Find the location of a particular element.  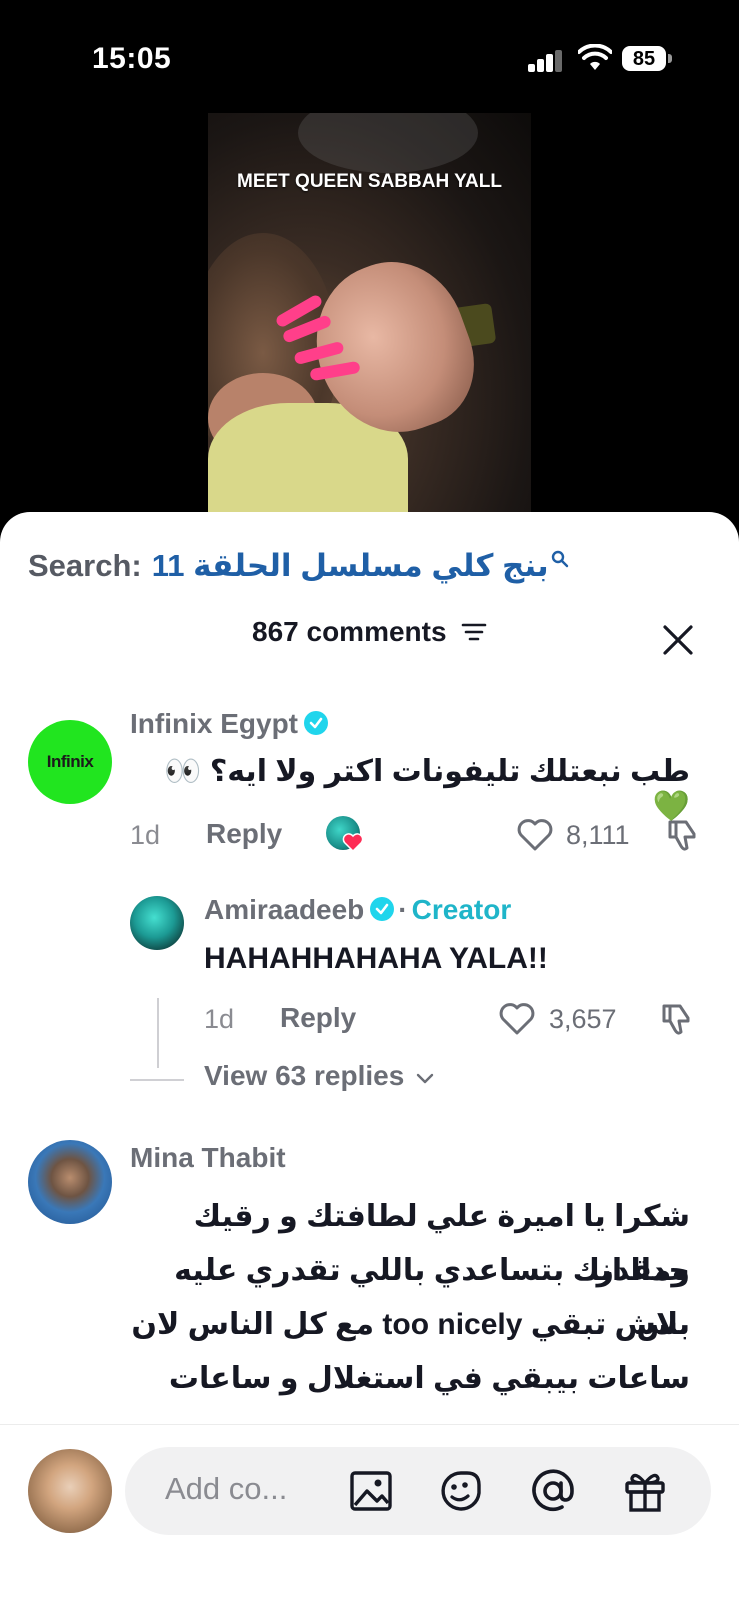

comment-age: 1d is located at coordinates (145, 835).